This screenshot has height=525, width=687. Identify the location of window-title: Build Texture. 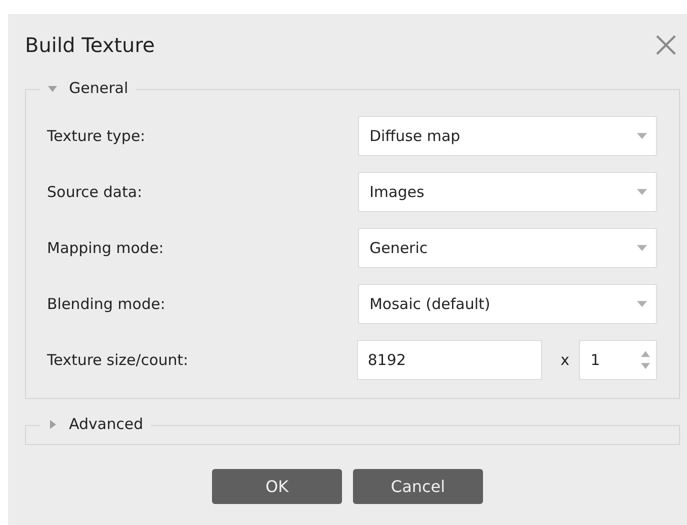
(90, 45).